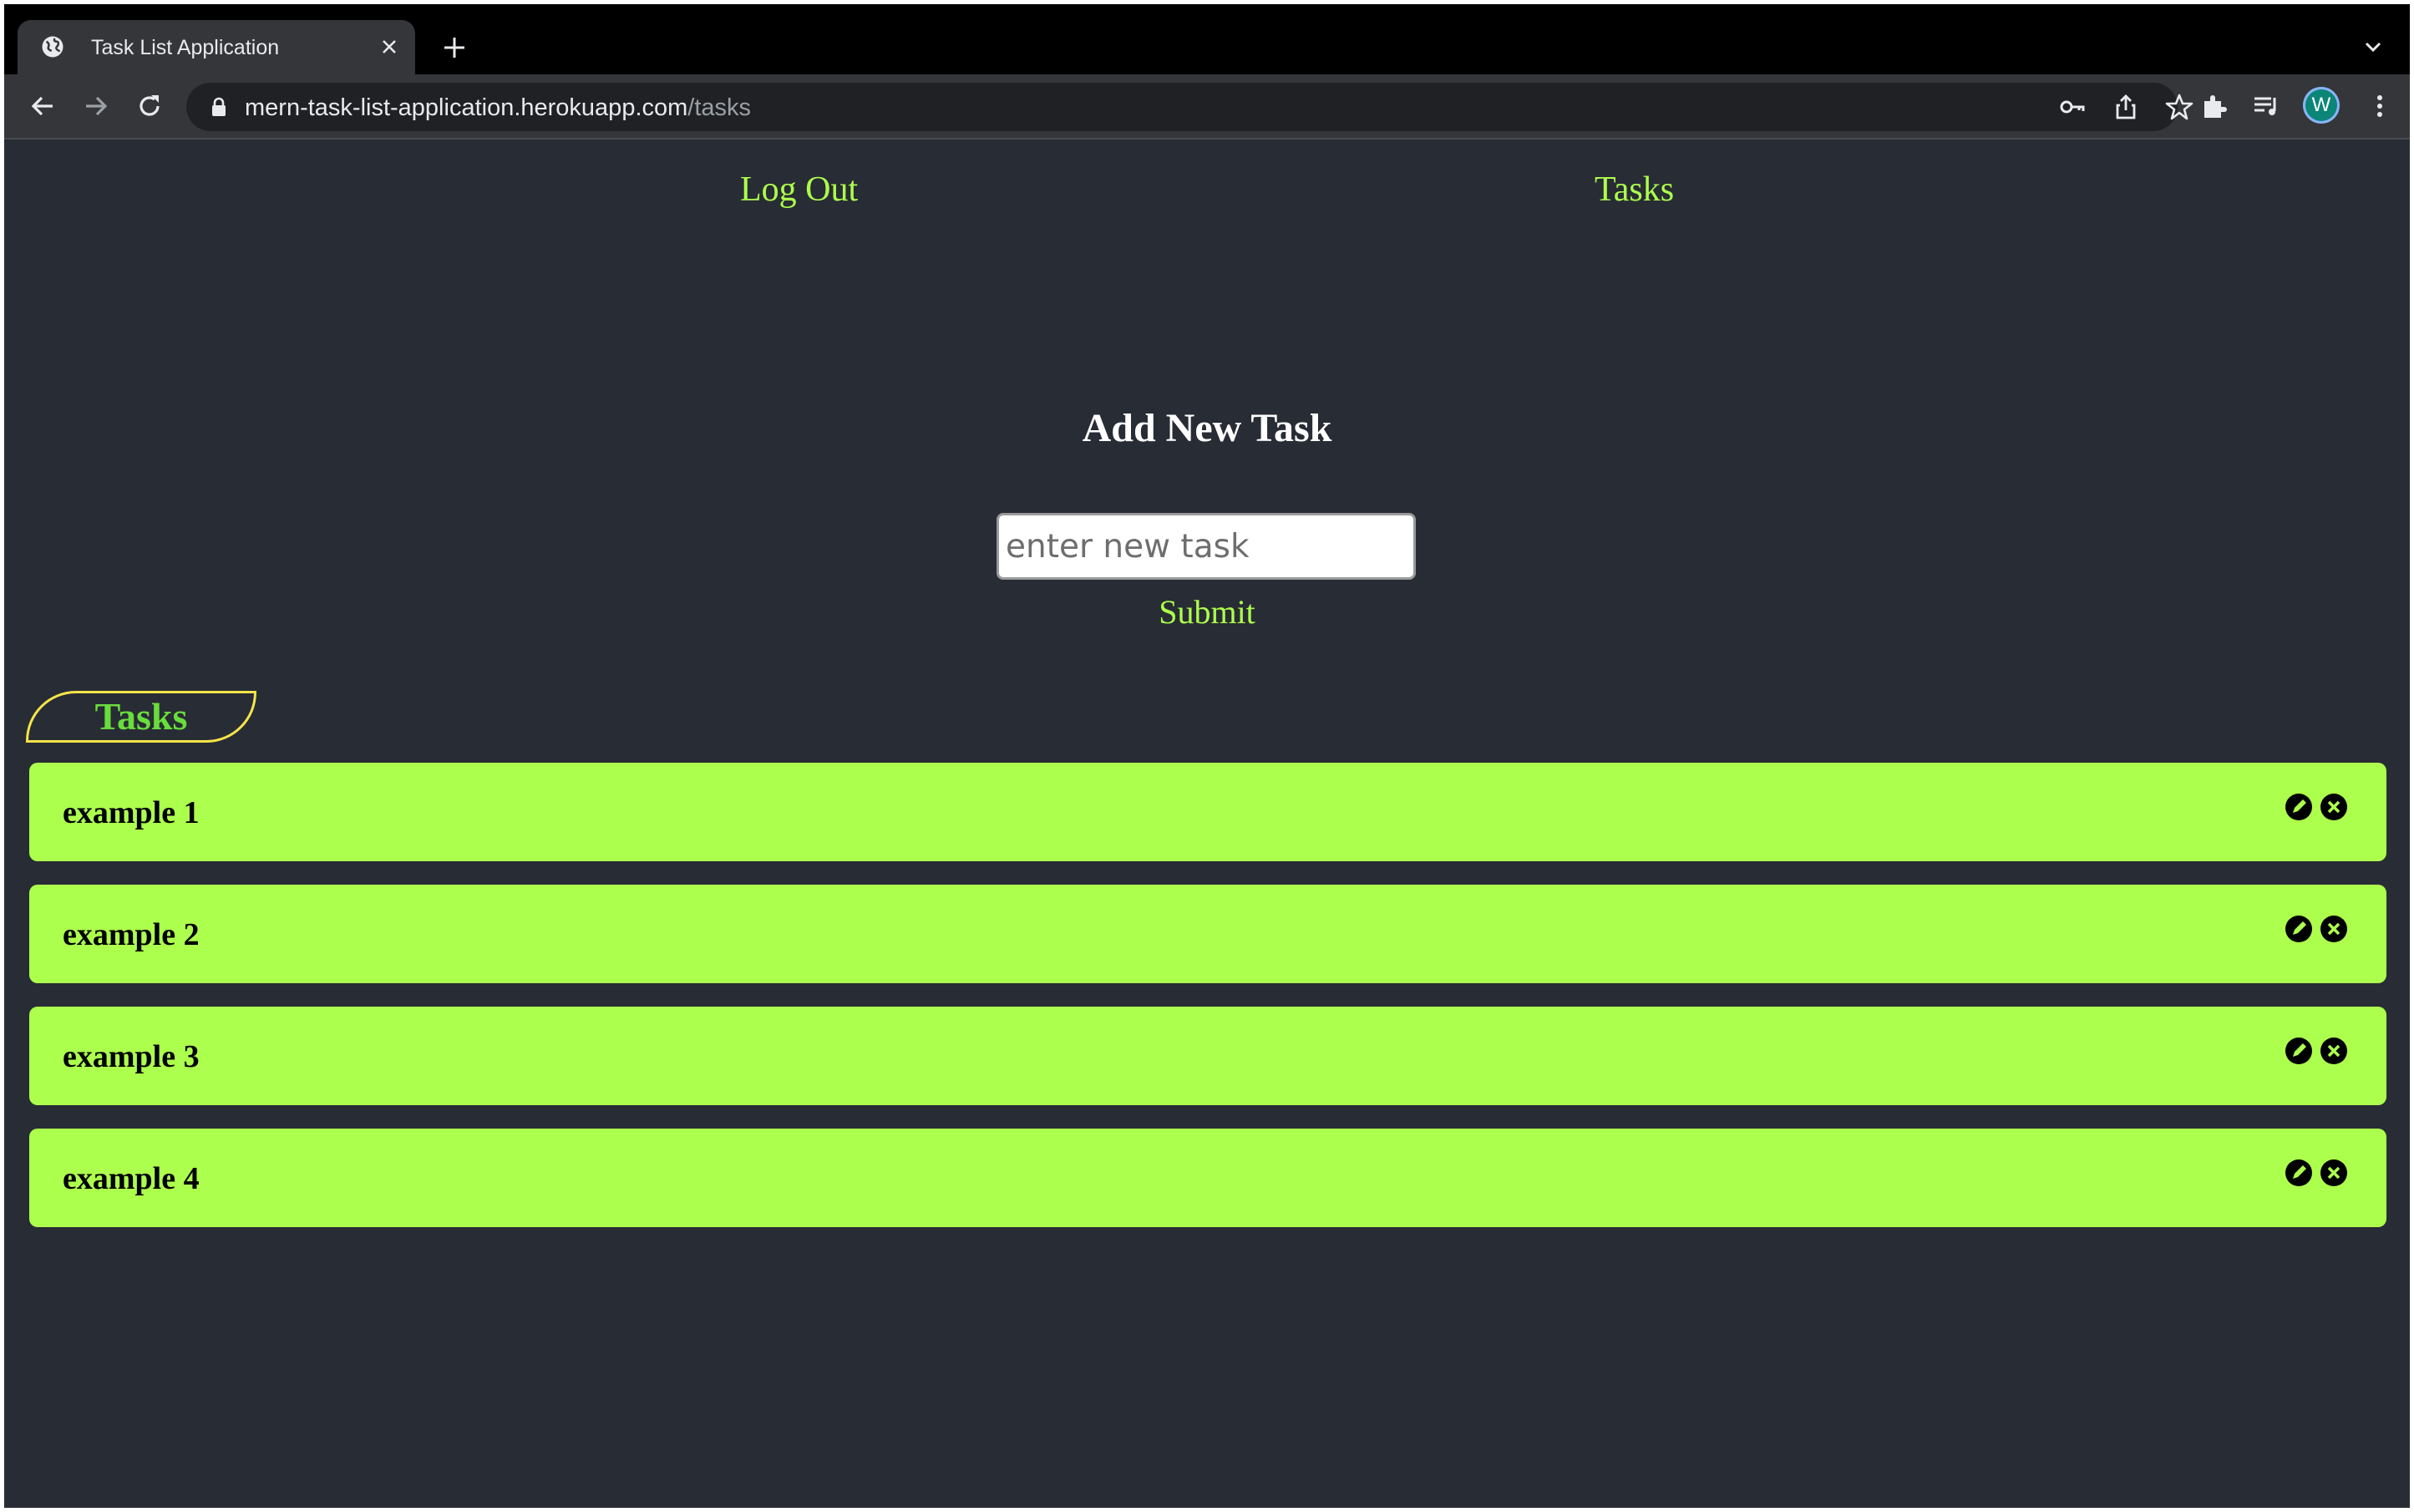 The image size is (2414, 1512). I want to click on share-icon, so click(2126, 107).